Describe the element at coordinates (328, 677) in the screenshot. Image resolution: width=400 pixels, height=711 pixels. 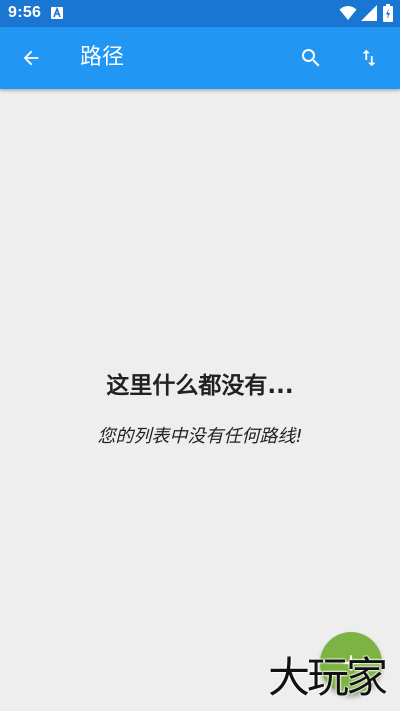
I see `watermark: 大玩家` at that location.